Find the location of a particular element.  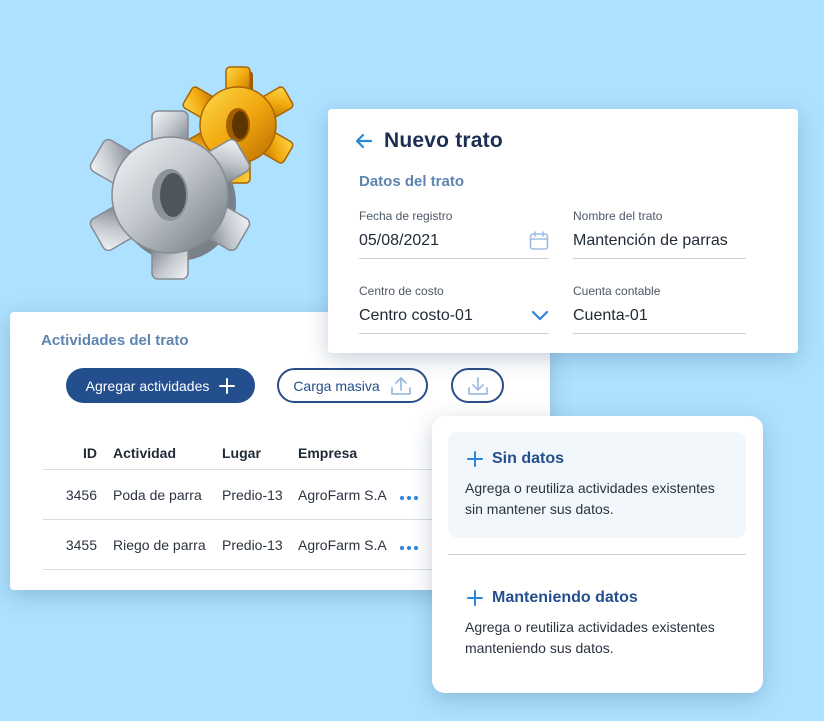

column-header-place: Lugar is located at coordinates (260, 453).